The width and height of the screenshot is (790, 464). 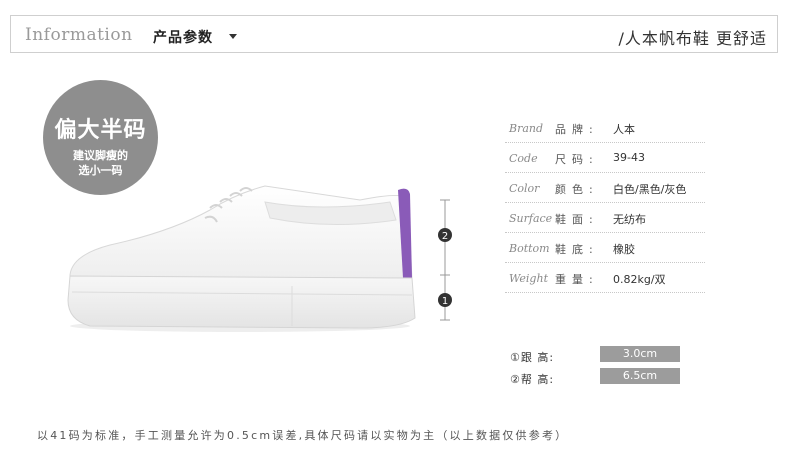 What do you see at coordinates (577, 219) in the screenshot?
I see `spec-label-cn: 鞋面:` at bounding box center [577, 219].